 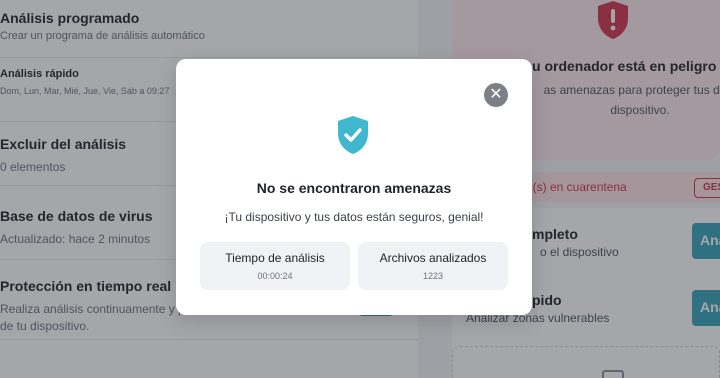 What do you see at coordinates (275, 258) in the screenshot?
I see `scan-time-label: Tiempo de análisis` at bounding box center [275, 258].